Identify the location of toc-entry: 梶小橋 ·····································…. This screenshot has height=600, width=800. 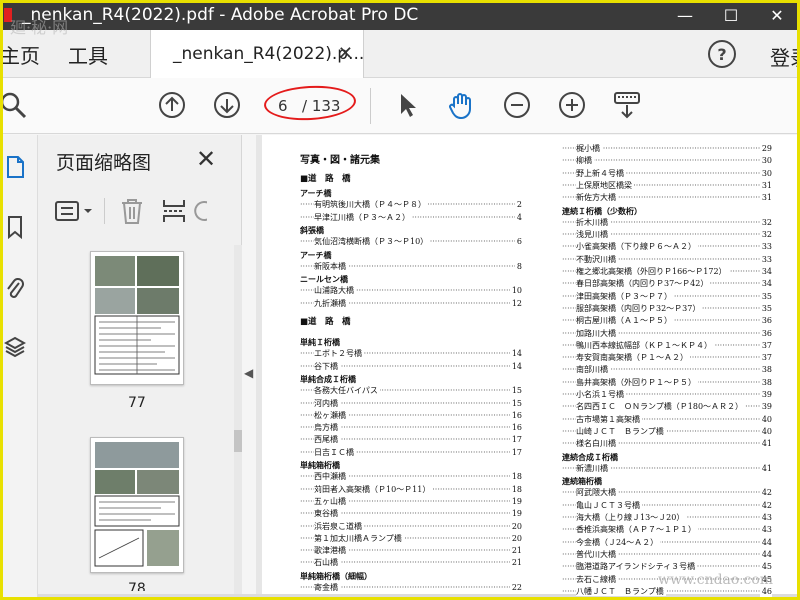
(667, 149).